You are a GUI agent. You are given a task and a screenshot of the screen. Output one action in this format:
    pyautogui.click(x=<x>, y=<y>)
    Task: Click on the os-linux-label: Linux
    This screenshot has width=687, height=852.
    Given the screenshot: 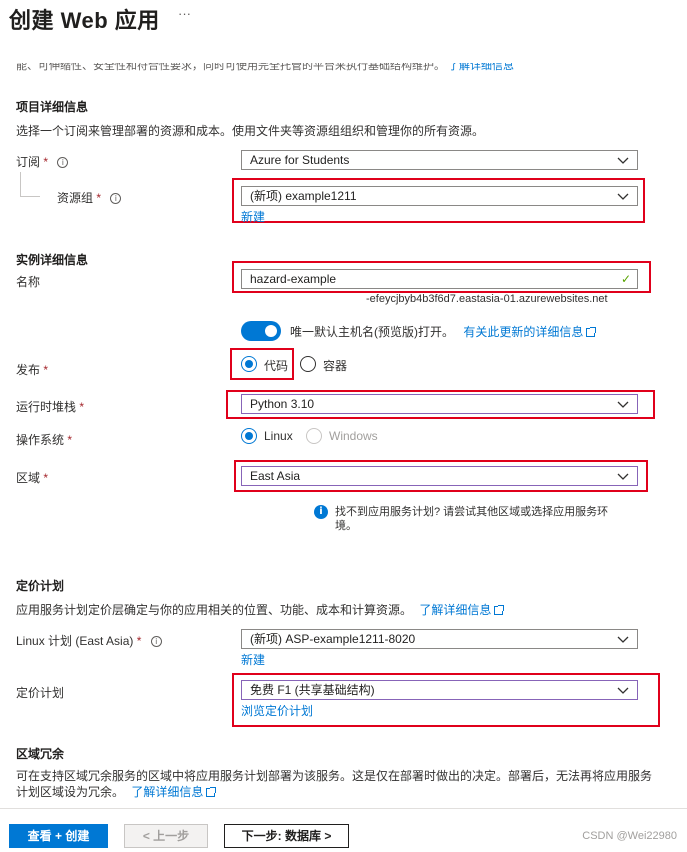 What is the action you would take?
    pyautogui.click(x=278, y=436)
    